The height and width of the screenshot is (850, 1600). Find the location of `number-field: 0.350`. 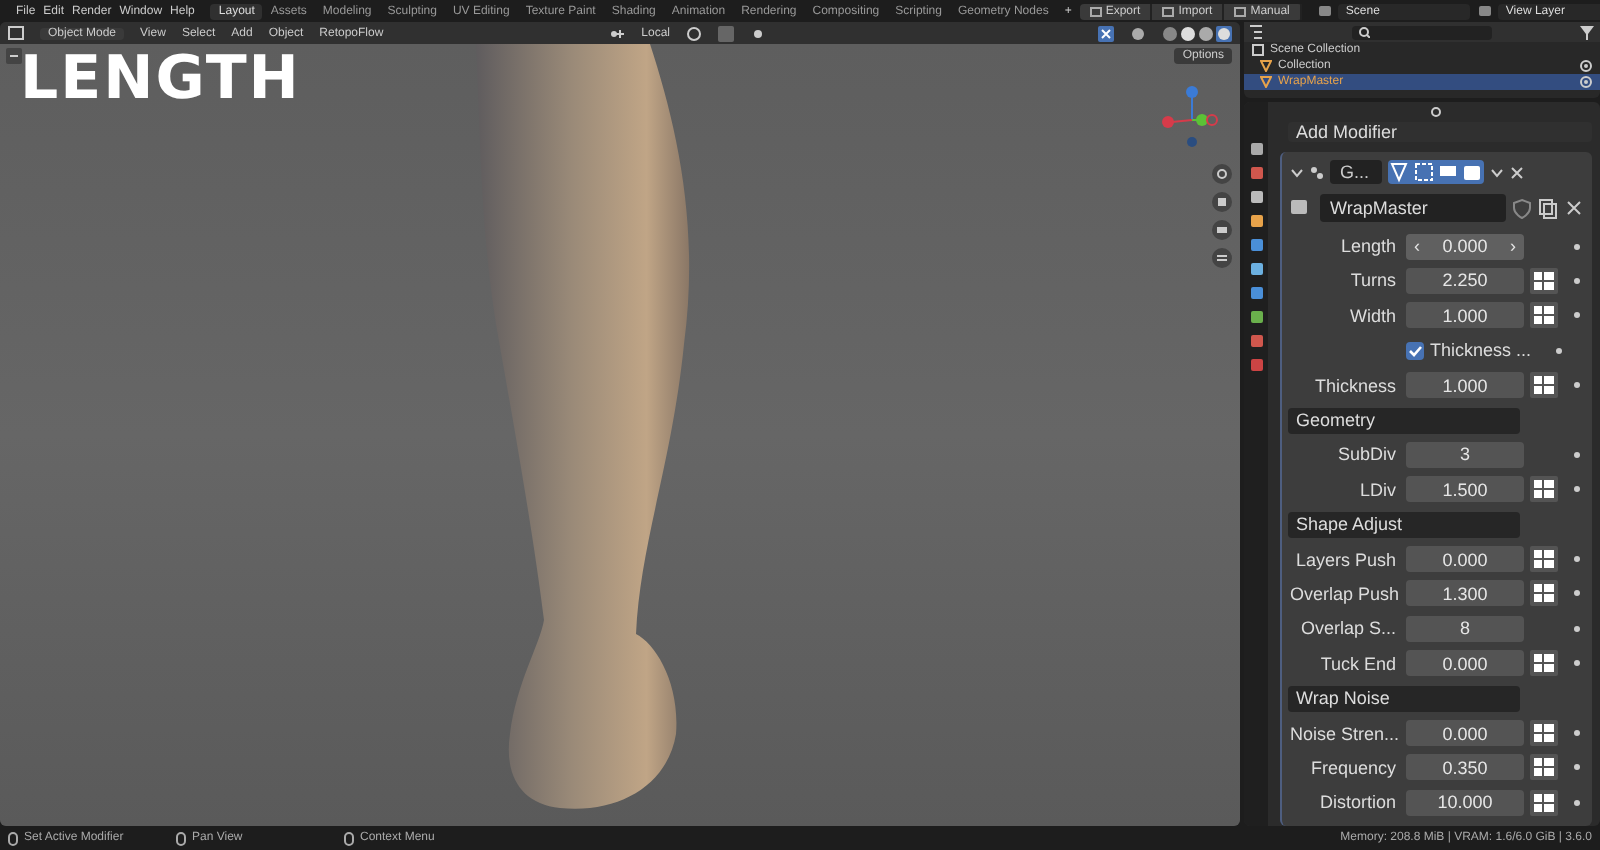

number-field: 0.350 is located at coordinates (1465, 767).